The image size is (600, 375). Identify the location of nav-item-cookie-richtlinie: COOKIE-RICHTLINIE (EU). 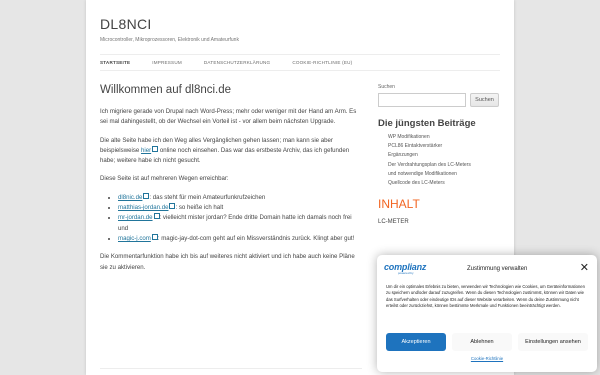
(322, 62).